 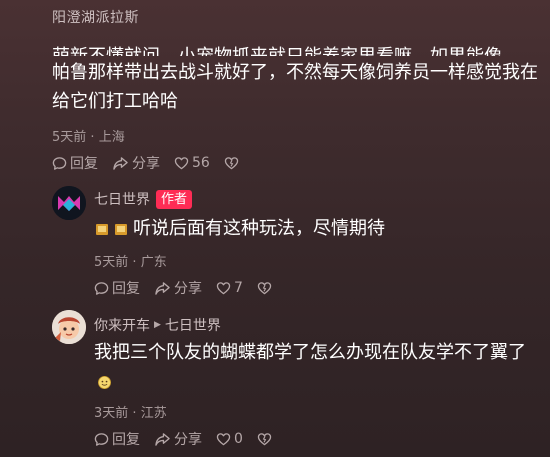 I want to click on like-button: 0, so click(x=229, y=439).